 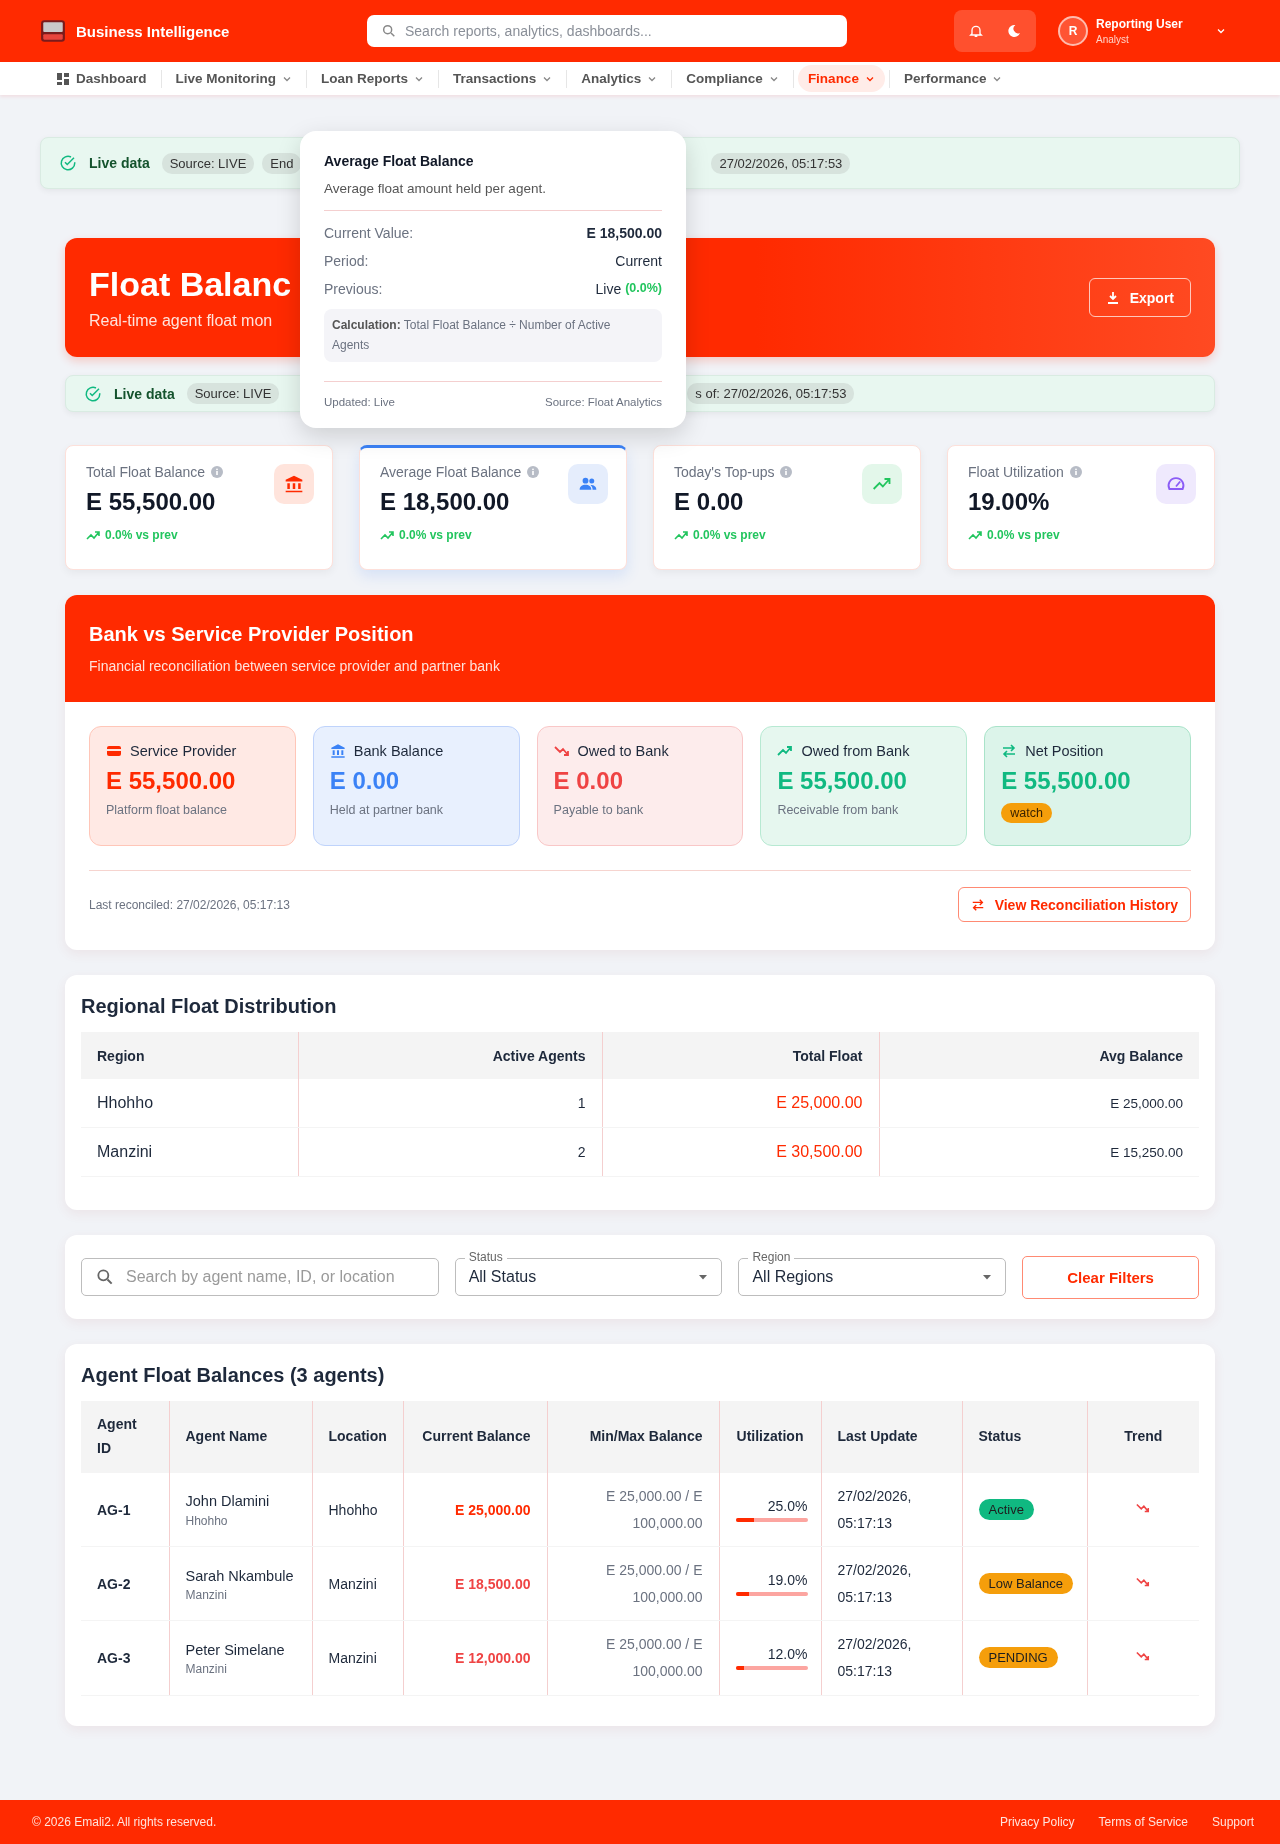 What do you see at coordinates (124, 1822) in the screenshot?
I see `copyright-text: © 2026 Emali2. All rights reserved.` at bounding box center [124, 1822].